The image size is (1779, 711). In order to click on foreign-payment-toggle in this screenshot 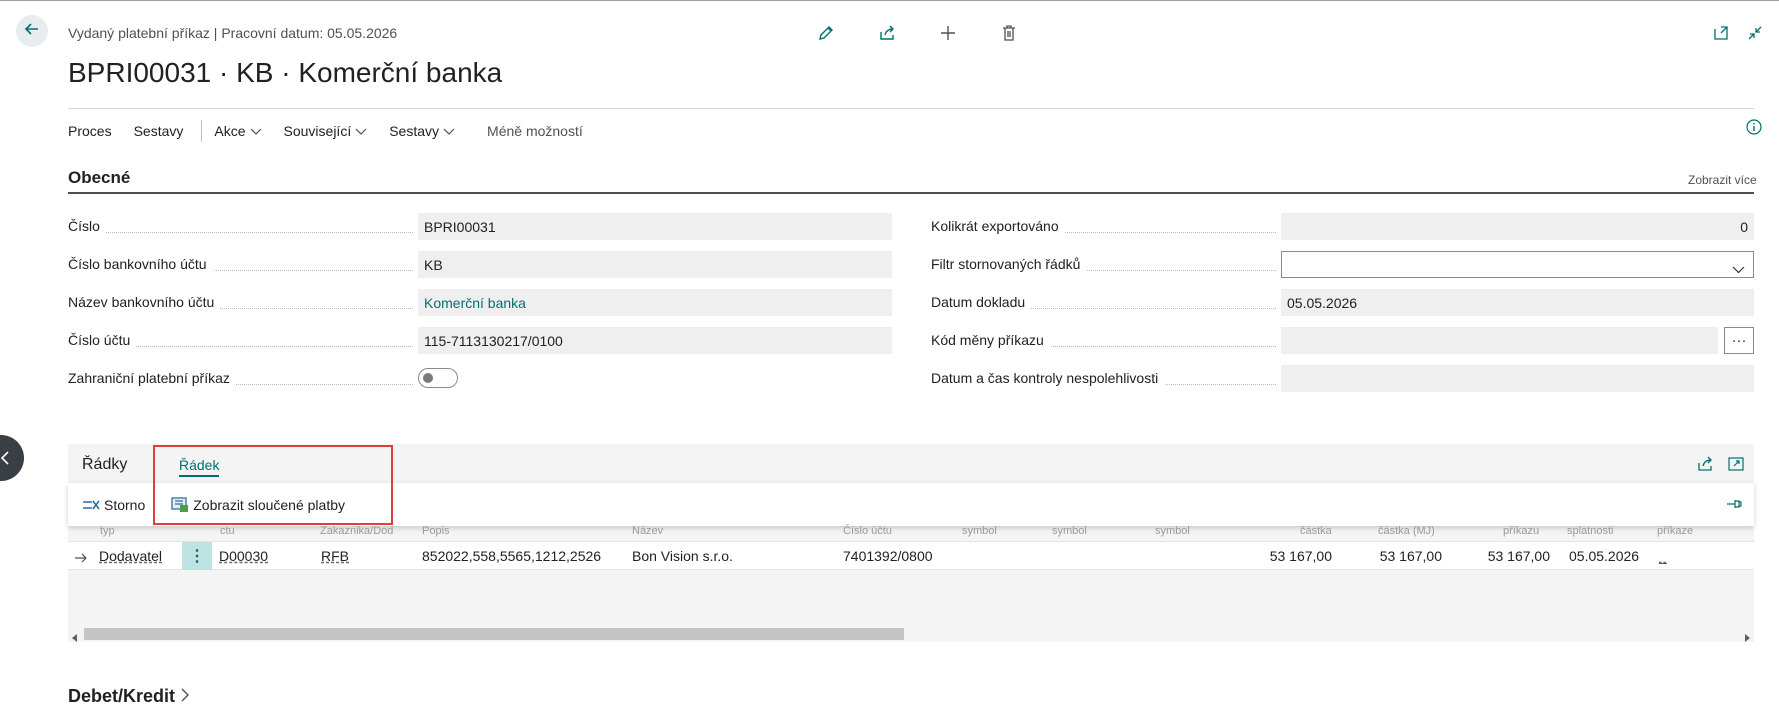, I will do `click(438, 378)`.